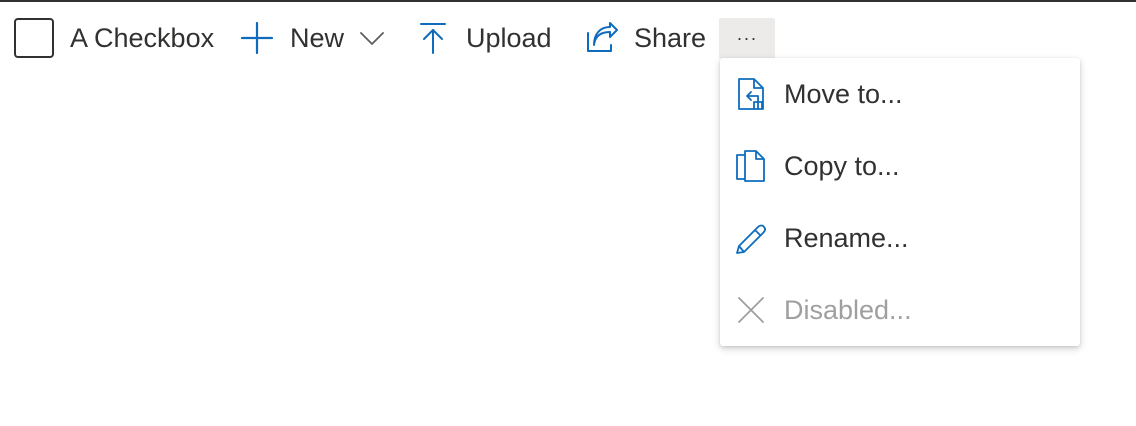 Image resolution: width=1136 pixels, height=426 pixels. Describe the element at coordinates (257, 38) in the screenshot. I see `plus-icon` at that location.